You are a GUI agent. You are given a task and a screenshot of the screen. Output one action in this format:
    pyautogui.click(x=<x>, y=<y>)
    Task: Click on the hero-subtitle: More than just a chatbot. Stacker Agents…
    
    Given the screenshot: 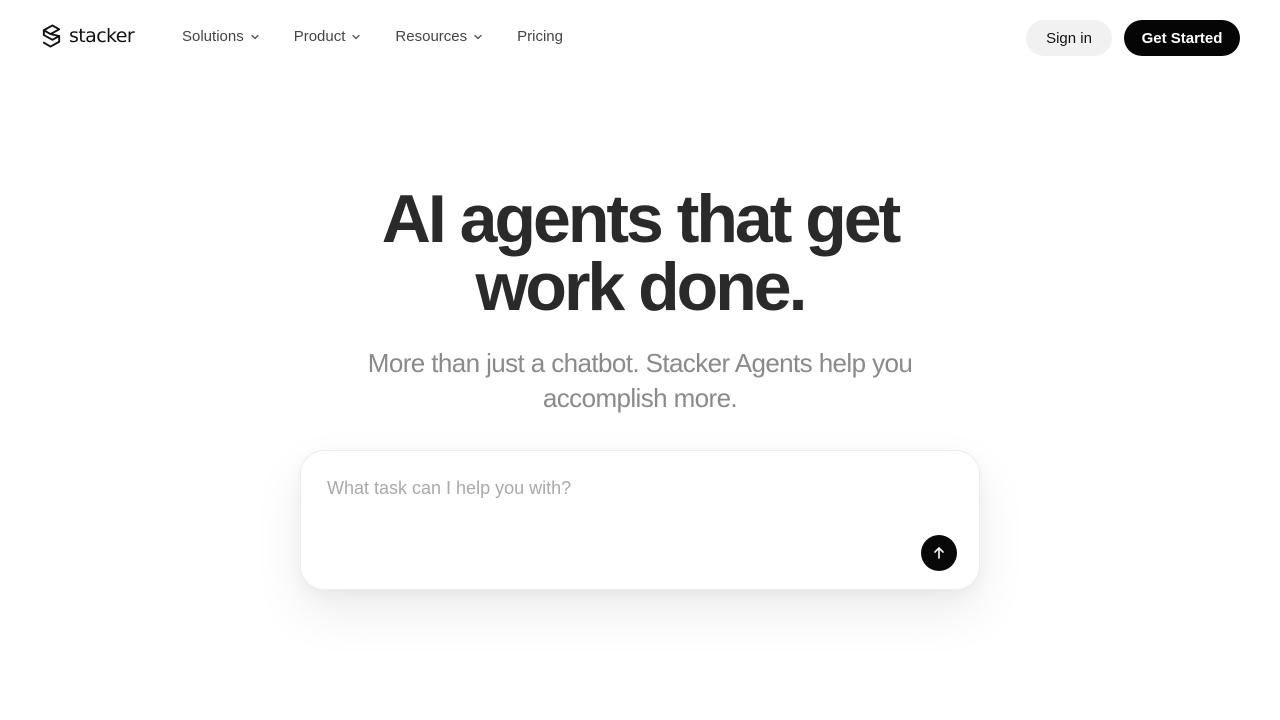 What is the action you would take?
    pyautogui.click(x=640, y=380)
    